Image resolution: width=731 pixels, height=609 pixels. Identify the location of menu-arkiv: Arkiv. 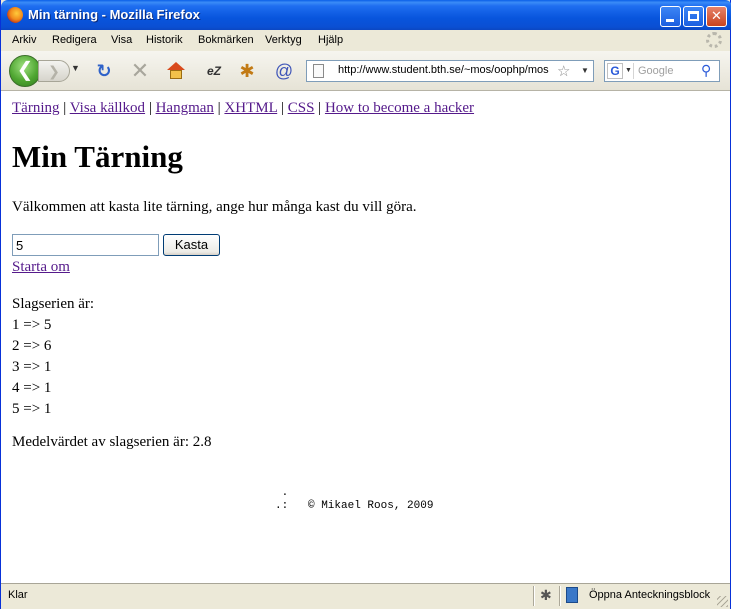
(24, 40).